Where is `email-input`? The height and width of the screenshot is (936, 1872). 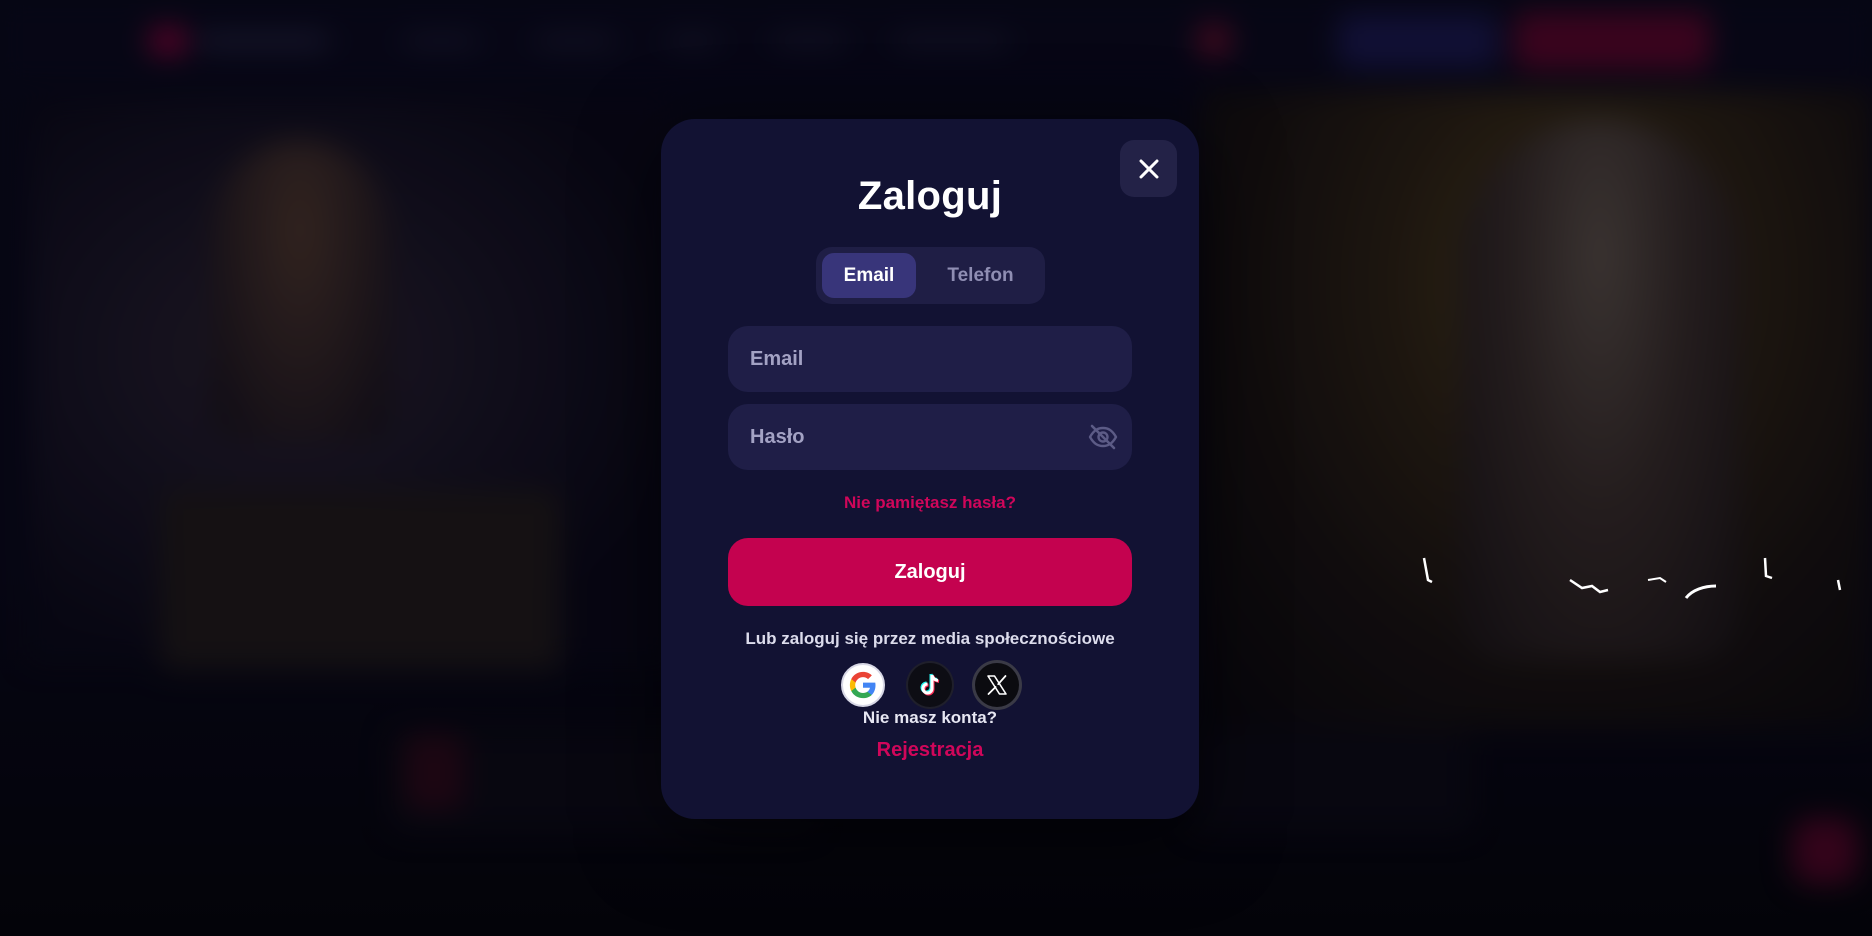 email-input is located at coordinates (930, 359).